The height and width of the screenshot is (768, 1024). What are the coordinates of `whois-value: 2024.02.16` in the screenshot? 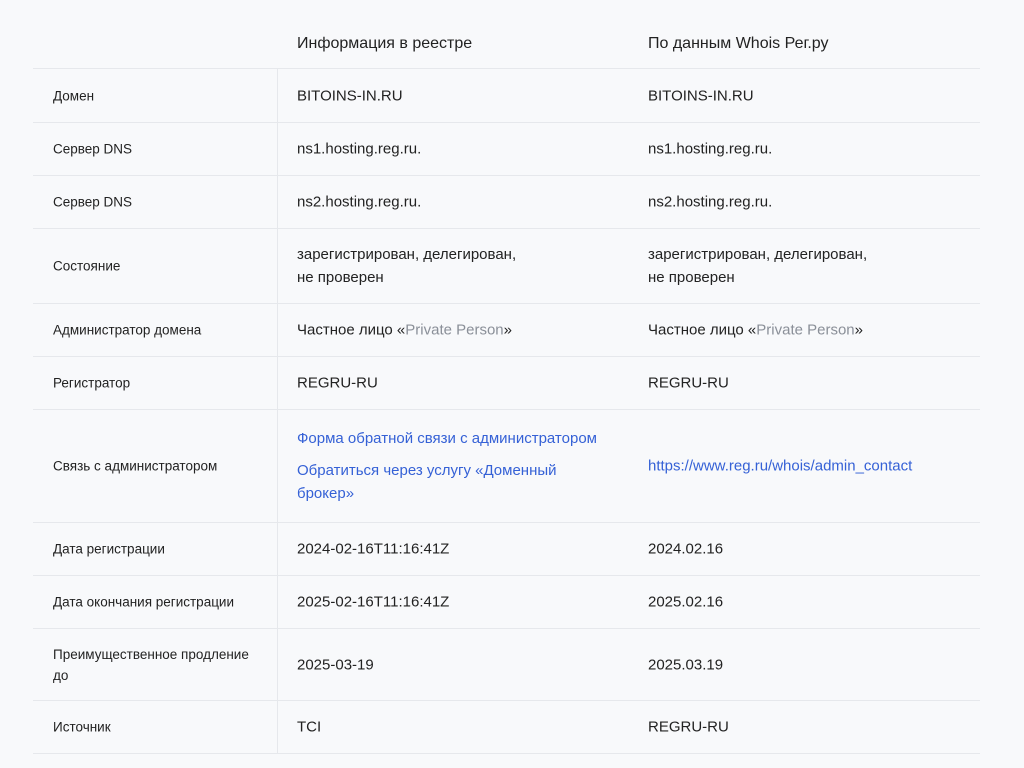 It's located at (686, 549).